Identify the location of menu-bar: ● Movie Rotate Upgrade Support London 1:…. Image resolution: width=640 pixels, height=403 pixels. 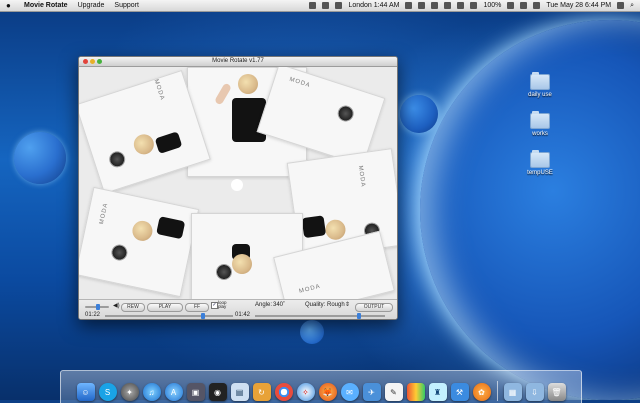
(320, 6).